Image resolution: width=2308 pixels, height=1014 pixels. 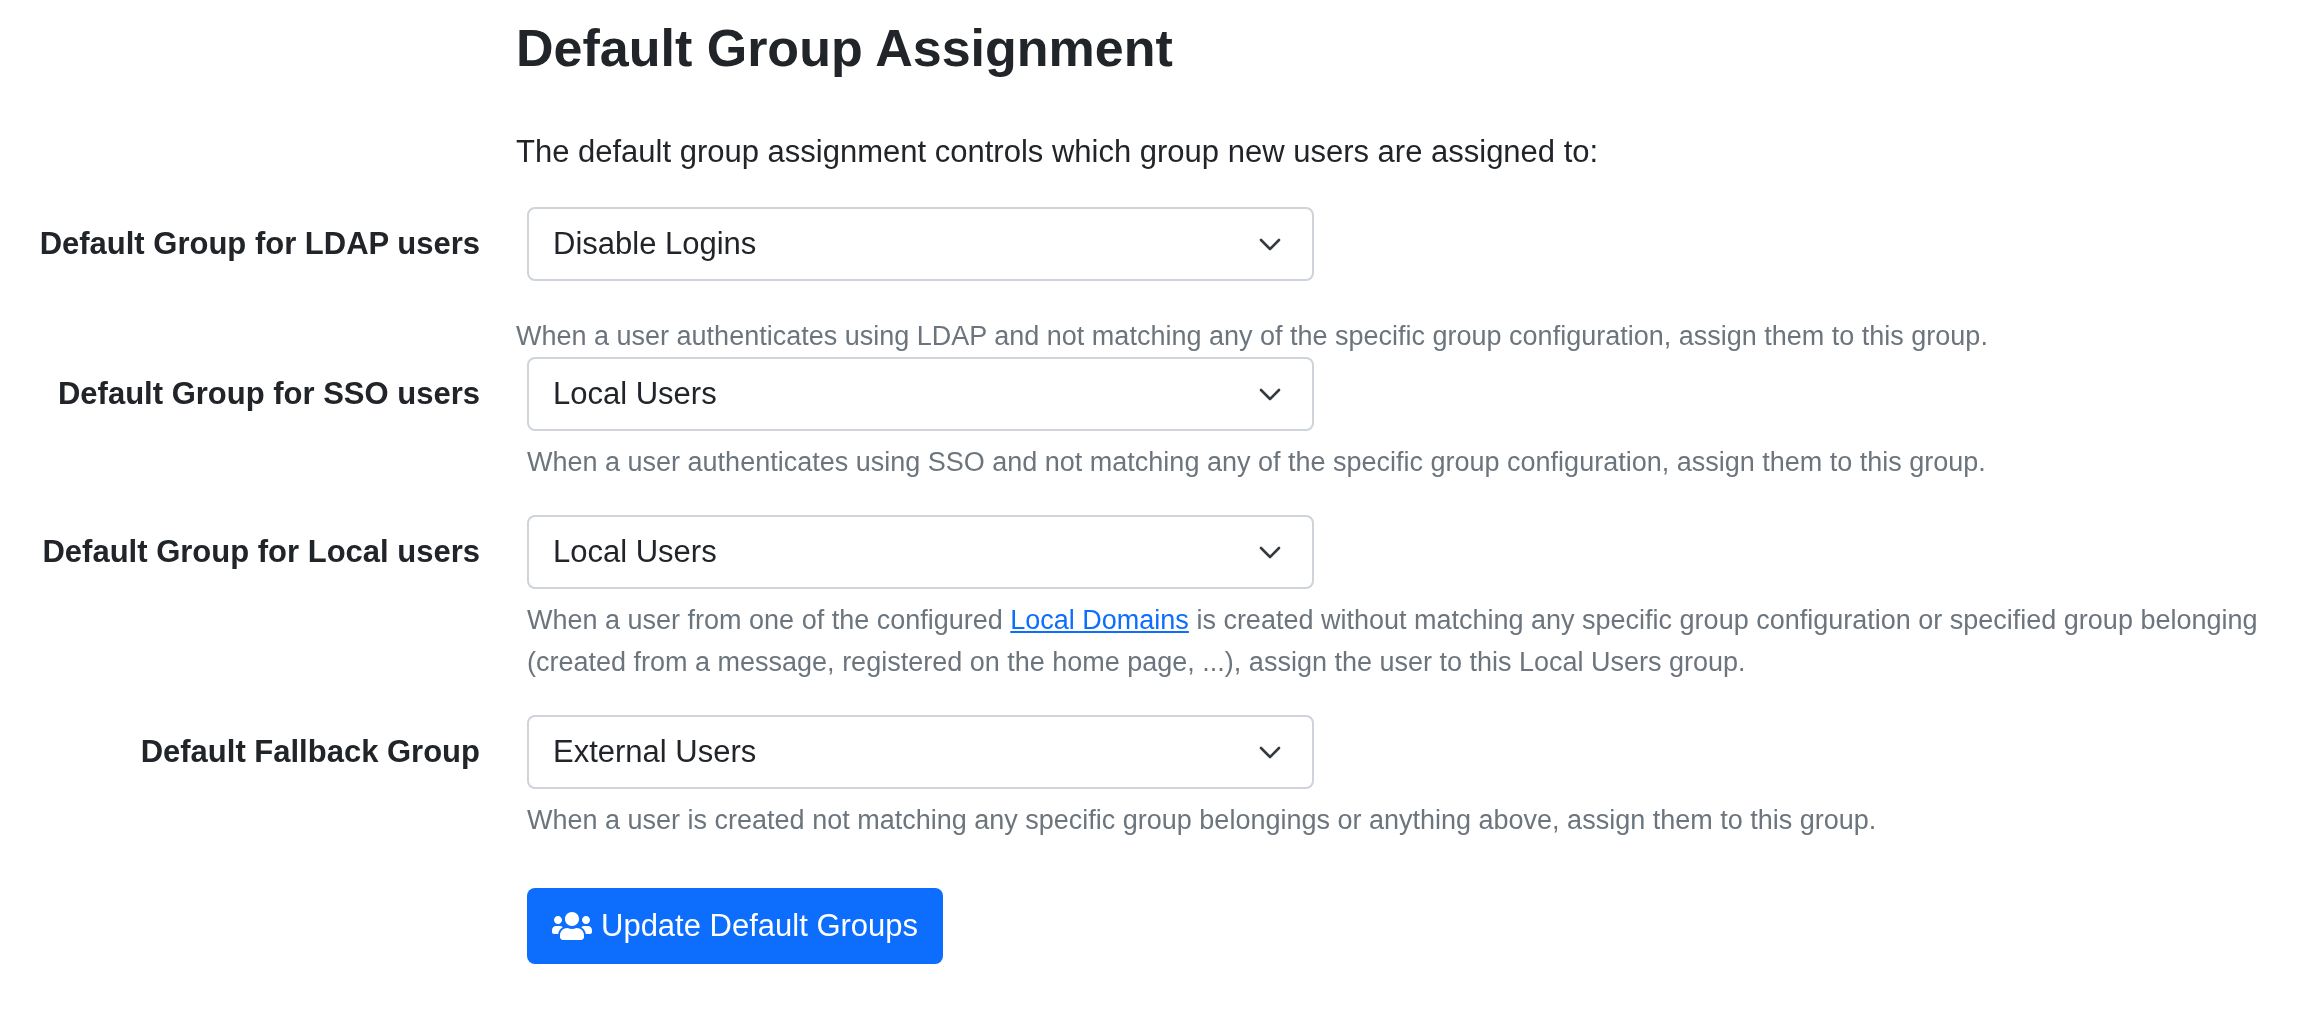 What do you see at coordinates (572, 926) in the screenshot?
I see `users-icon` at bounding box center [572, 926].